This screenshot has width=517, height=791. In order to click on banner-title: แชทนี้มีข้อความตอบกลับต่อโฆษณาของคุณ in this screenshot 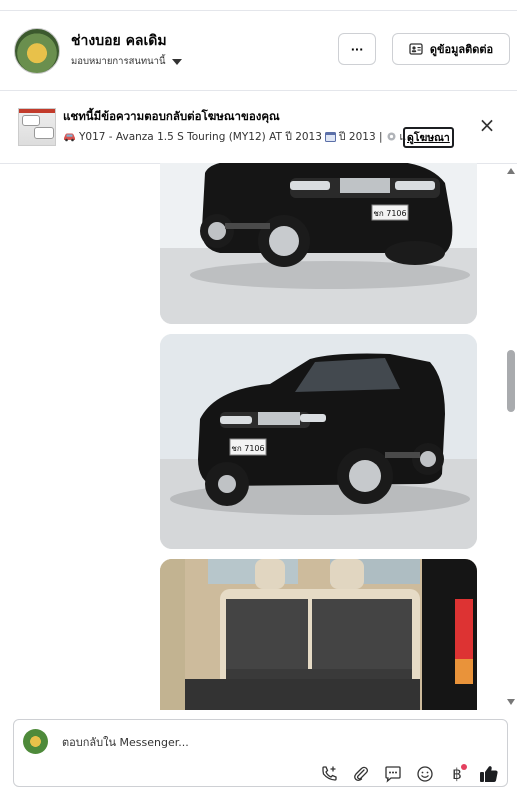, I will do `click(171, 116)`.